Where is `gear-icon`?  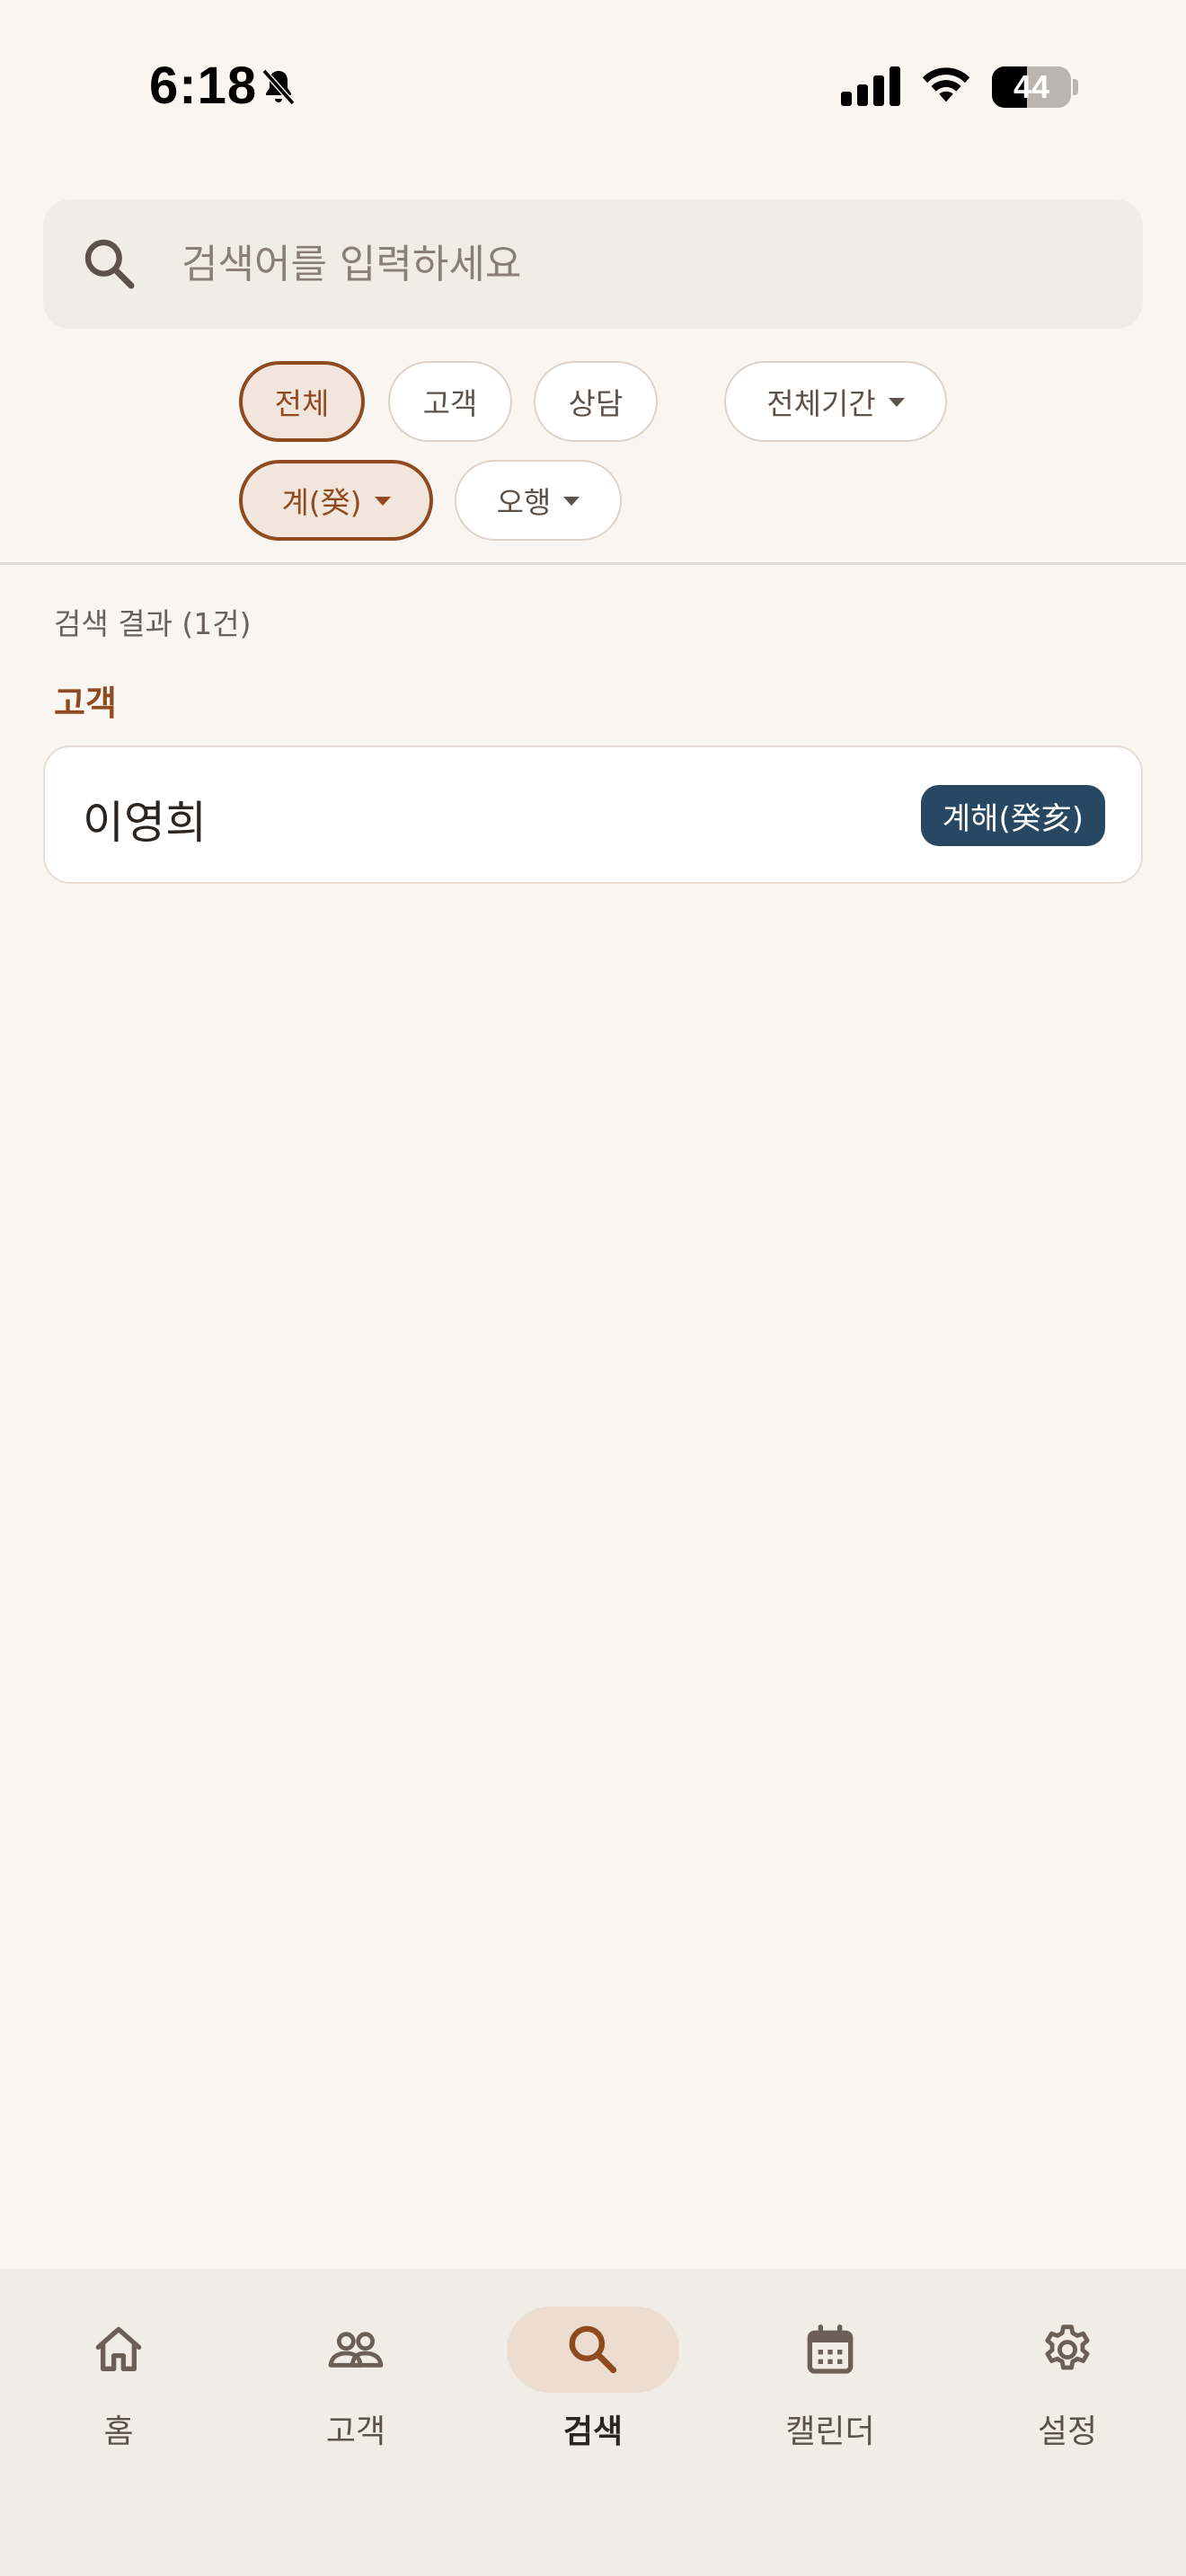 gear-icon is located at coordinates (1067, 2347).